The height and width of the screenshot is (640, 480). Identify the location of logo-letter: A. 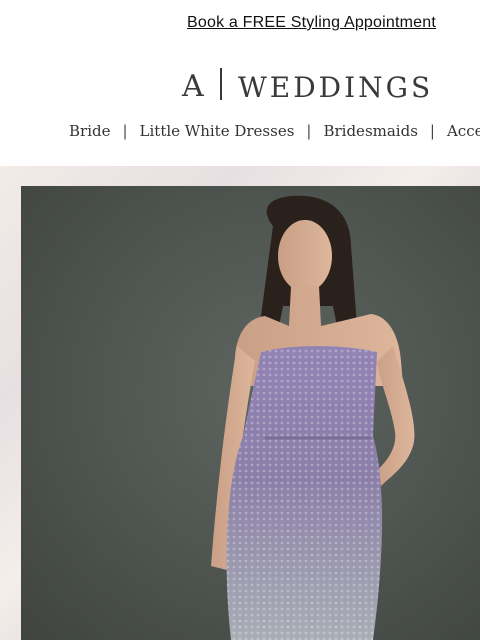
(193, 86).